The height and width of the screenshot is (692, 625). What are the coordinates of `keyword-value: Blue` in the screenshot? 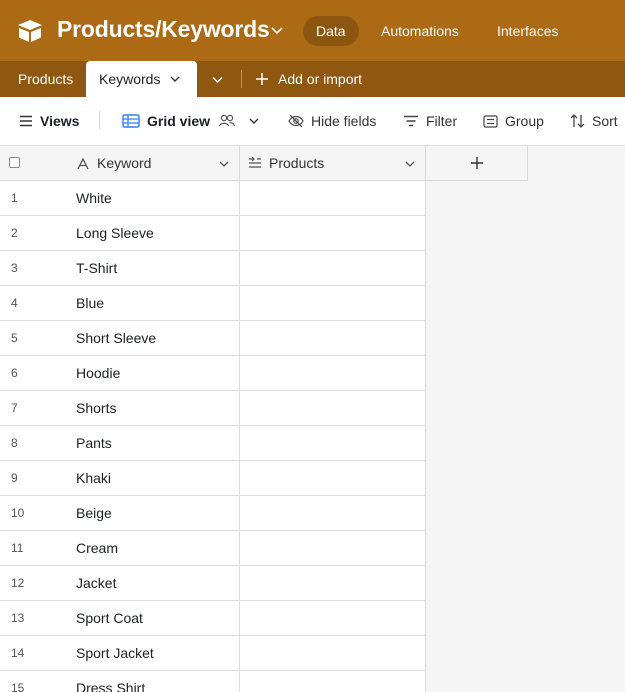 It's located at (90, 303).